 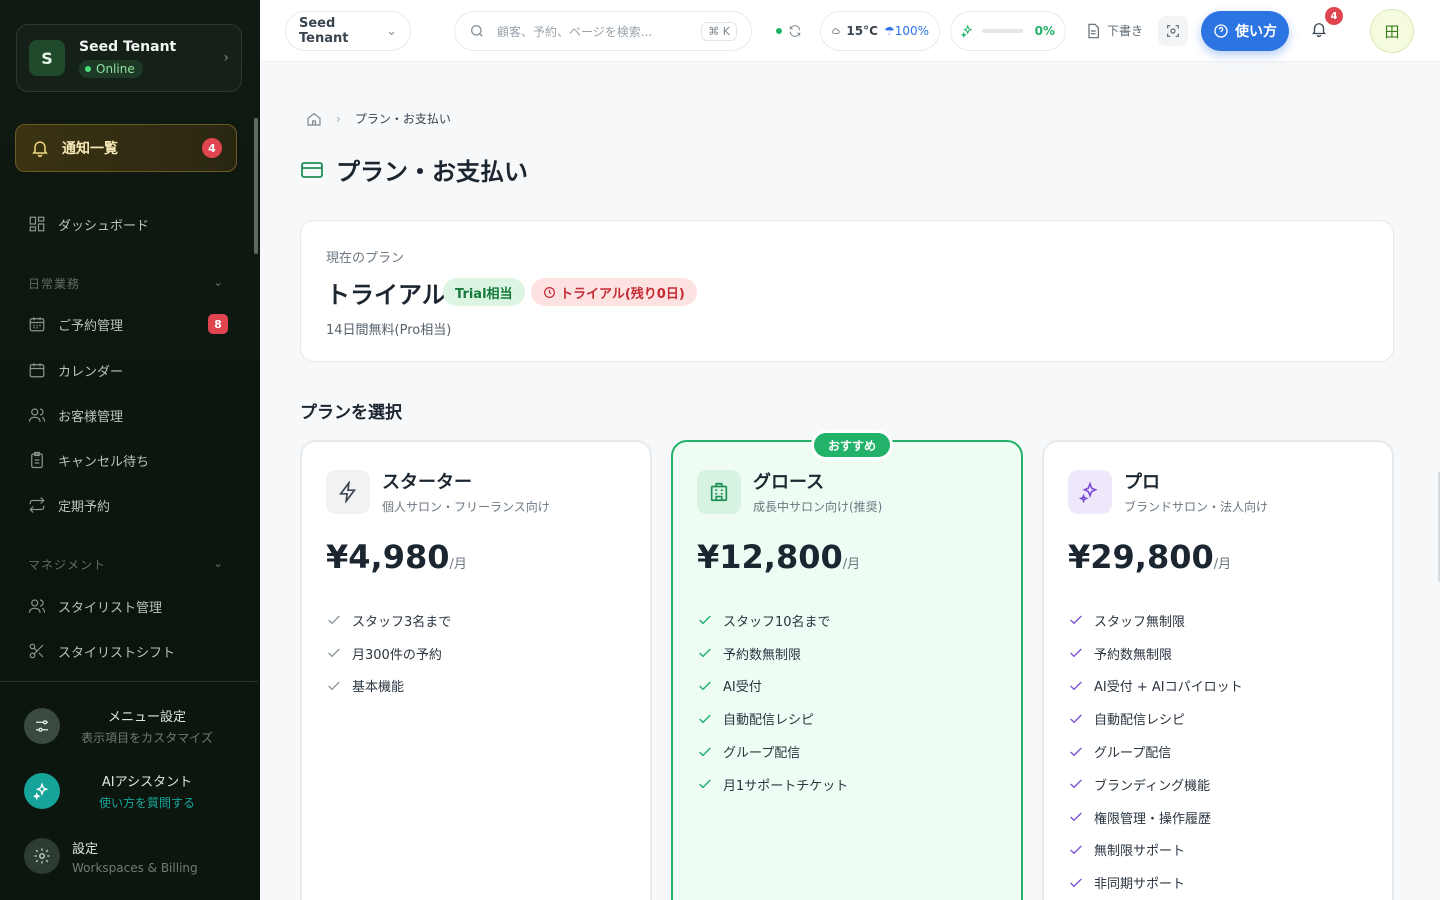 What do you see at coordinates (1155, 784) in the screenshot?
I see `feature-item: ブランディング機能` at bounding box center [1155, 784].